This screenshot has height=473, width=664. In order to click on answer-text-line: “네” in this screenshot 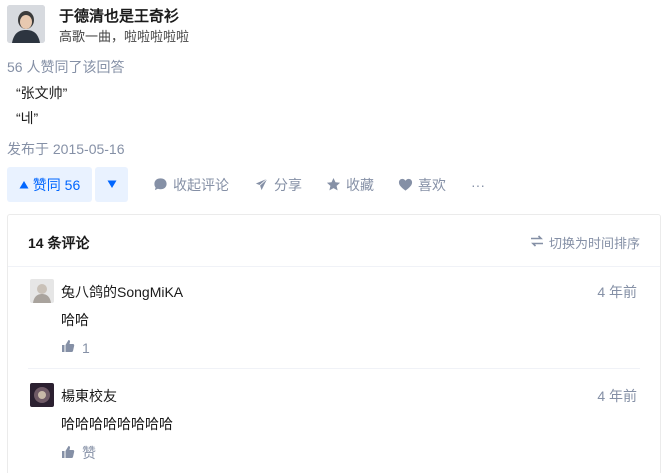, I will do `click(27, 118)`.